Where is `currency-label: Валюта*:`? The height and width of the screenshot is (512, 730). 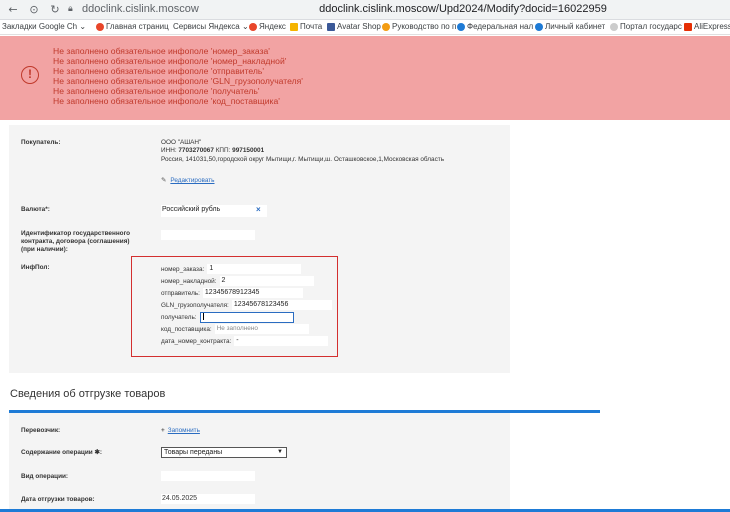
currency-label: Валюта*: is located at coordinates (35, 209).